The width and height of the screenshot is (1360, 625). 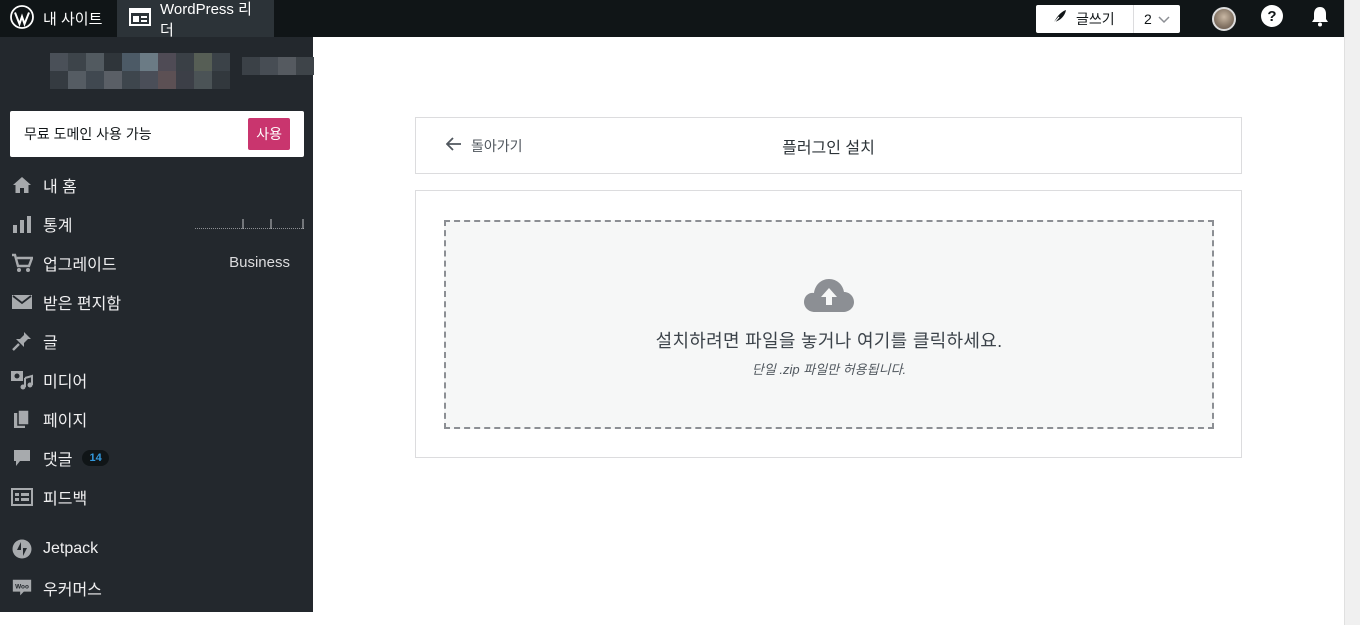 I want to click on promo-text: 무료 도메인 사용 가능, so click(x=88, y=134).